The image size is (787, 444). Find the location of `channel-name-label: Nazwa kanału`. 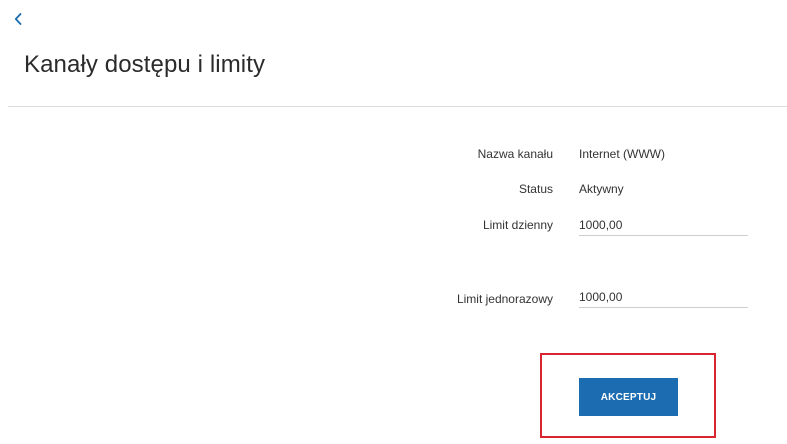

channel-name-label: Nazwa kanału is located at coordinates (515, 154).